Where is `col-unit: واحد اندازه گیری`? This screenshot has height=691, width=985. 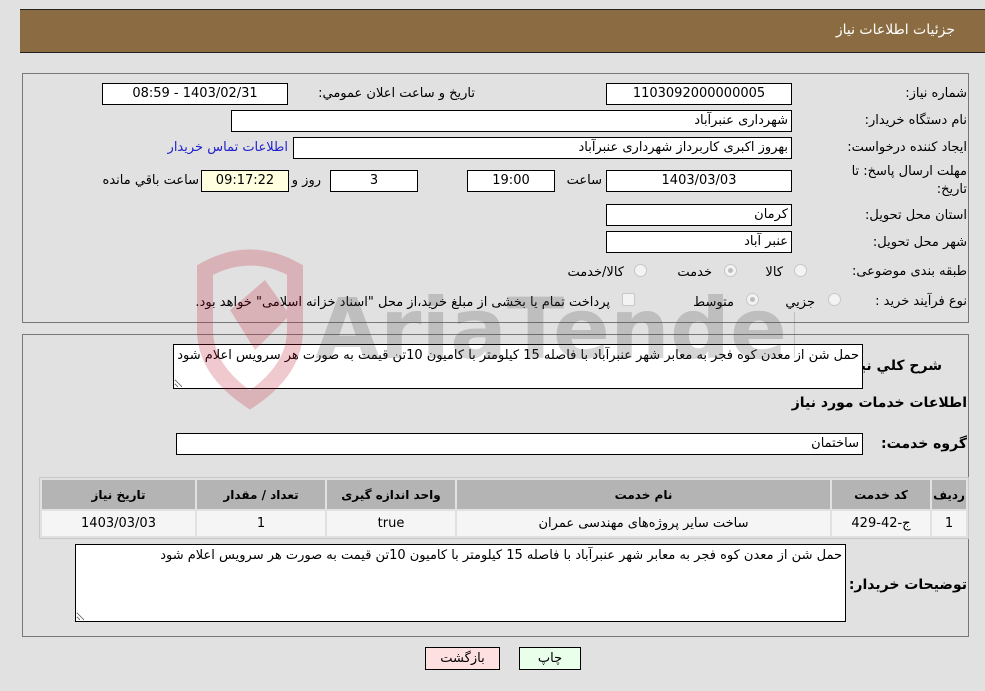 col-unit: واحد اندازه گیری is located at coordinates (391, 494).